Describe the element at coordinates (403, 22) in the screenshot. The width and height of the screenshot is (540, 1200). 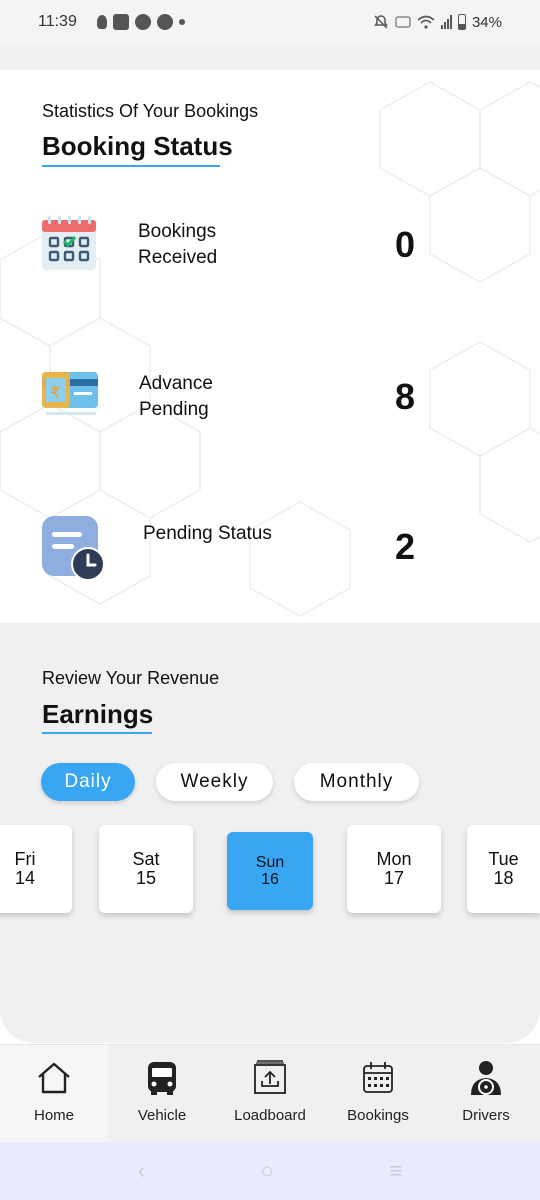
I see `volte-icon` at that location.